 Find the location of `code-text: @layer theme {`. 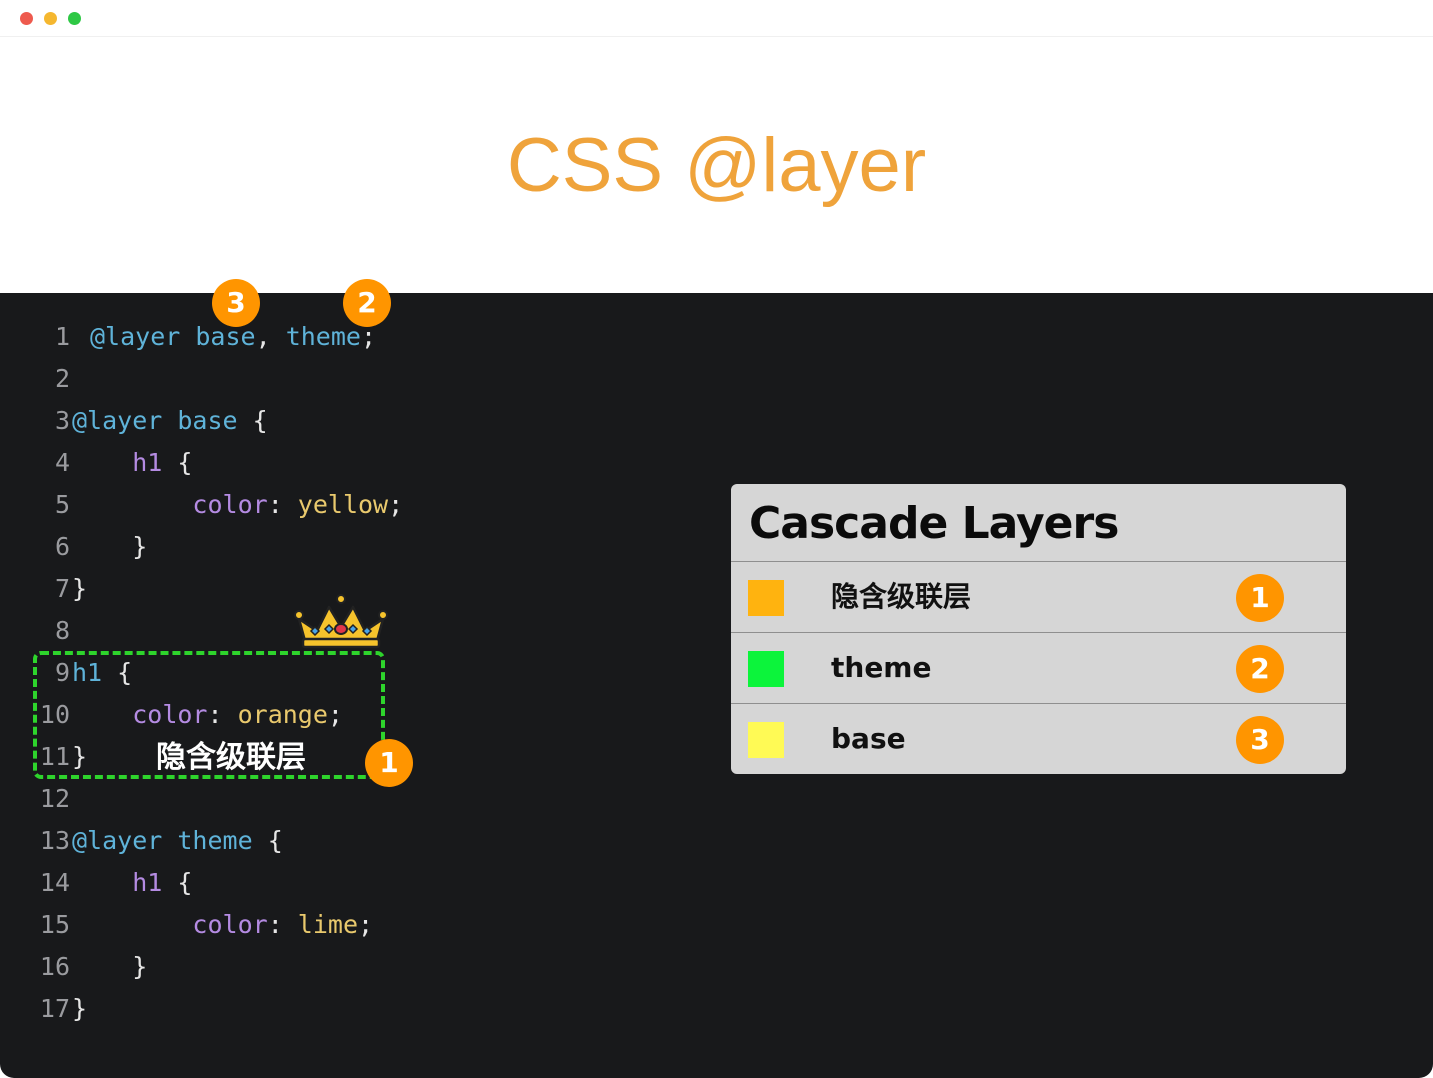

code-text: @layer theme { is located at coordinates (177, 841).